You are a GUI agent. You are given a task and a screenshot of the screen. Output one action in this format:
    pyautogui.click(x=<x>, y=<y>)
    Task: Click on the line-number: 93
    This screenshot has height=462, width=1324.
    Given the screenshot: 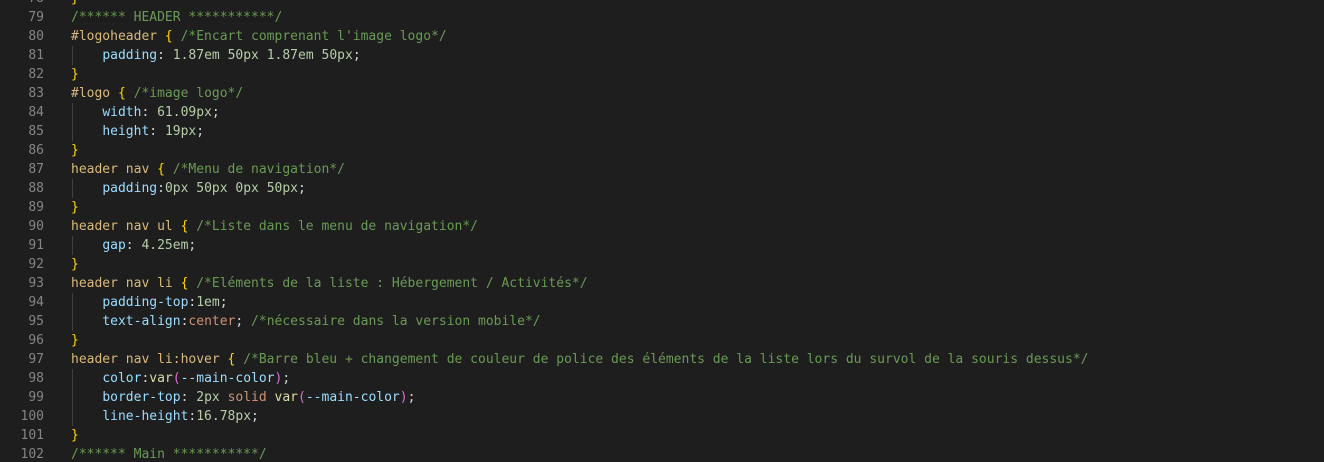 What is the action you would take?
    pyautogui.click(x=36, y=283)
    